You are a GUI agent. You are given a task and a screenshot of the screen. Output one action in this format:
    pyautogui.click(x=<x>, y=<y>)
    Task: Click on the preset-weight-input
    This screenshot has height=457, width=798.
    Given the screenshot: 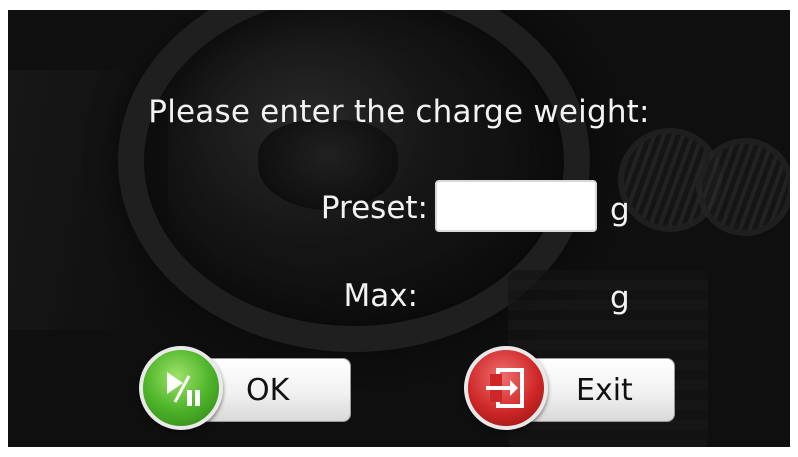 What is the action you would take?
    pyautogui.click(x=516, y=206)
    